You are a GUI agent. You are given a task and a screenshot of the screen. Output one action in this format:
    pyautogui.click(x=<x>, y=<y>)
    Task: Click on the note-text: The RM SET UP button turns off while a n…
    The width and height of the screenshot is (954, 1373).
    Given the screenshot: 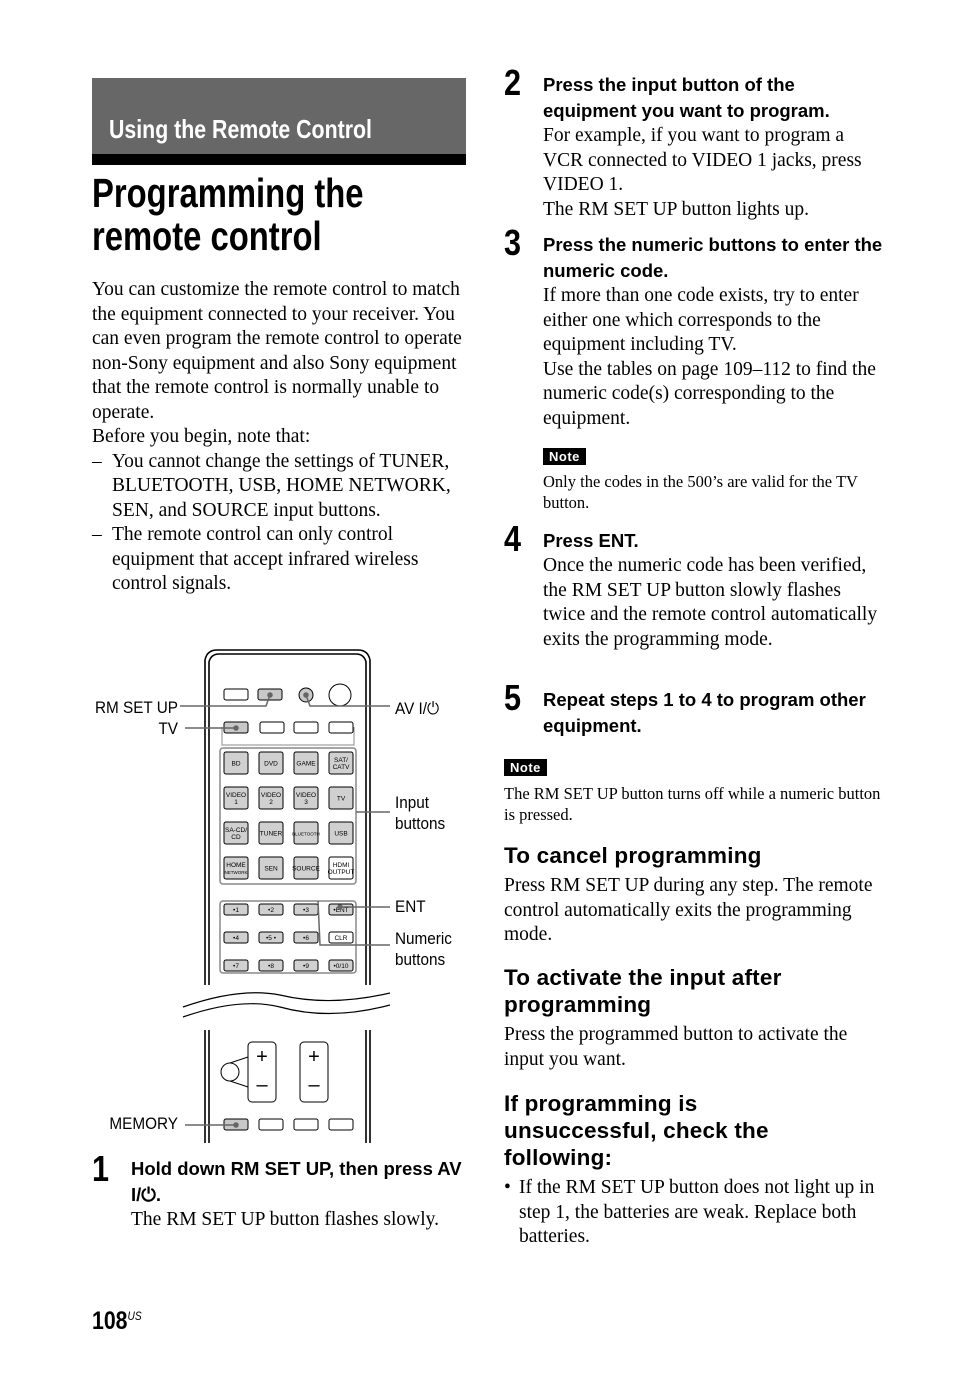 What is the action you would take?
    pyautogui.click(x=692, y=804)
    